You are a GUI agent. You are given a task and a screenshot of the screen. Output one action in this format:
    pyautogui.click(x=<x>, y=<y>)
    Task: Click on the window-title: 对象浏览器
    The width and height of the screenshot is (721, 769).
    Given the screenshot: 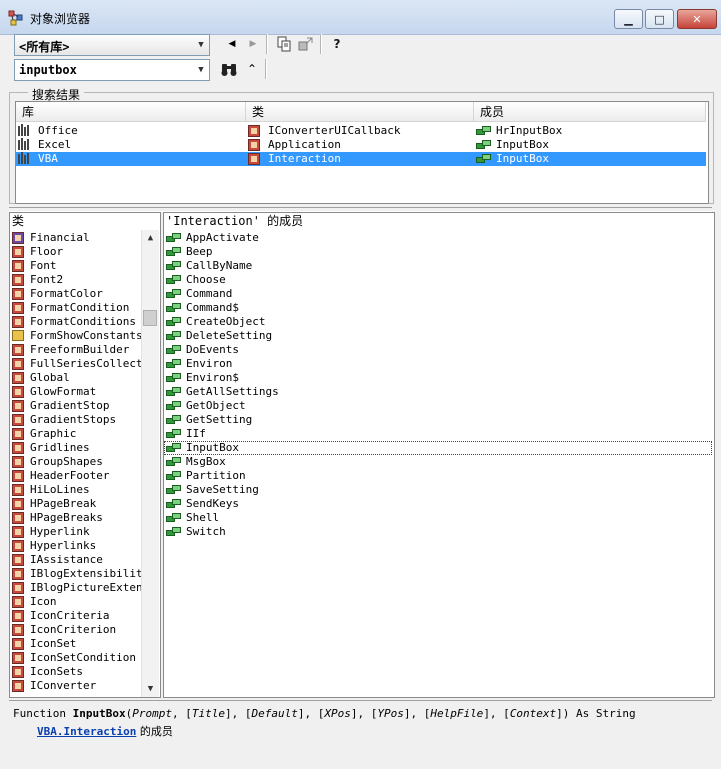 What is the action you would take?
    pyautogui.click(x=60, y=19)
    